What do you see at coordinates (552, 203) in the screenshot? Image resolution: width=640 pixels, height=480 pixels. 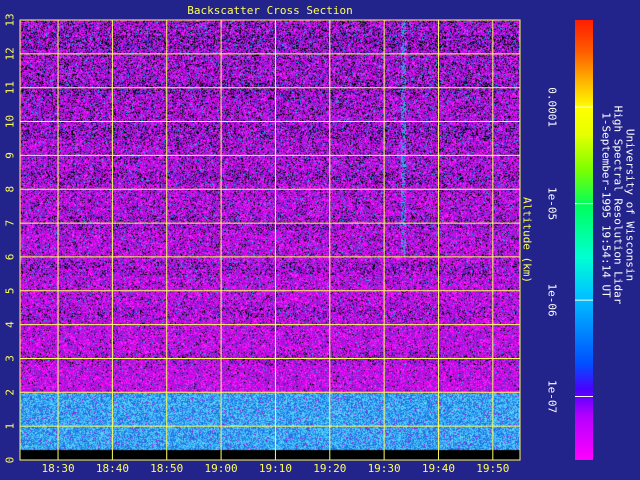 I see `colorbar-tick-label: 1e-05` at bounding box center [552, 203].